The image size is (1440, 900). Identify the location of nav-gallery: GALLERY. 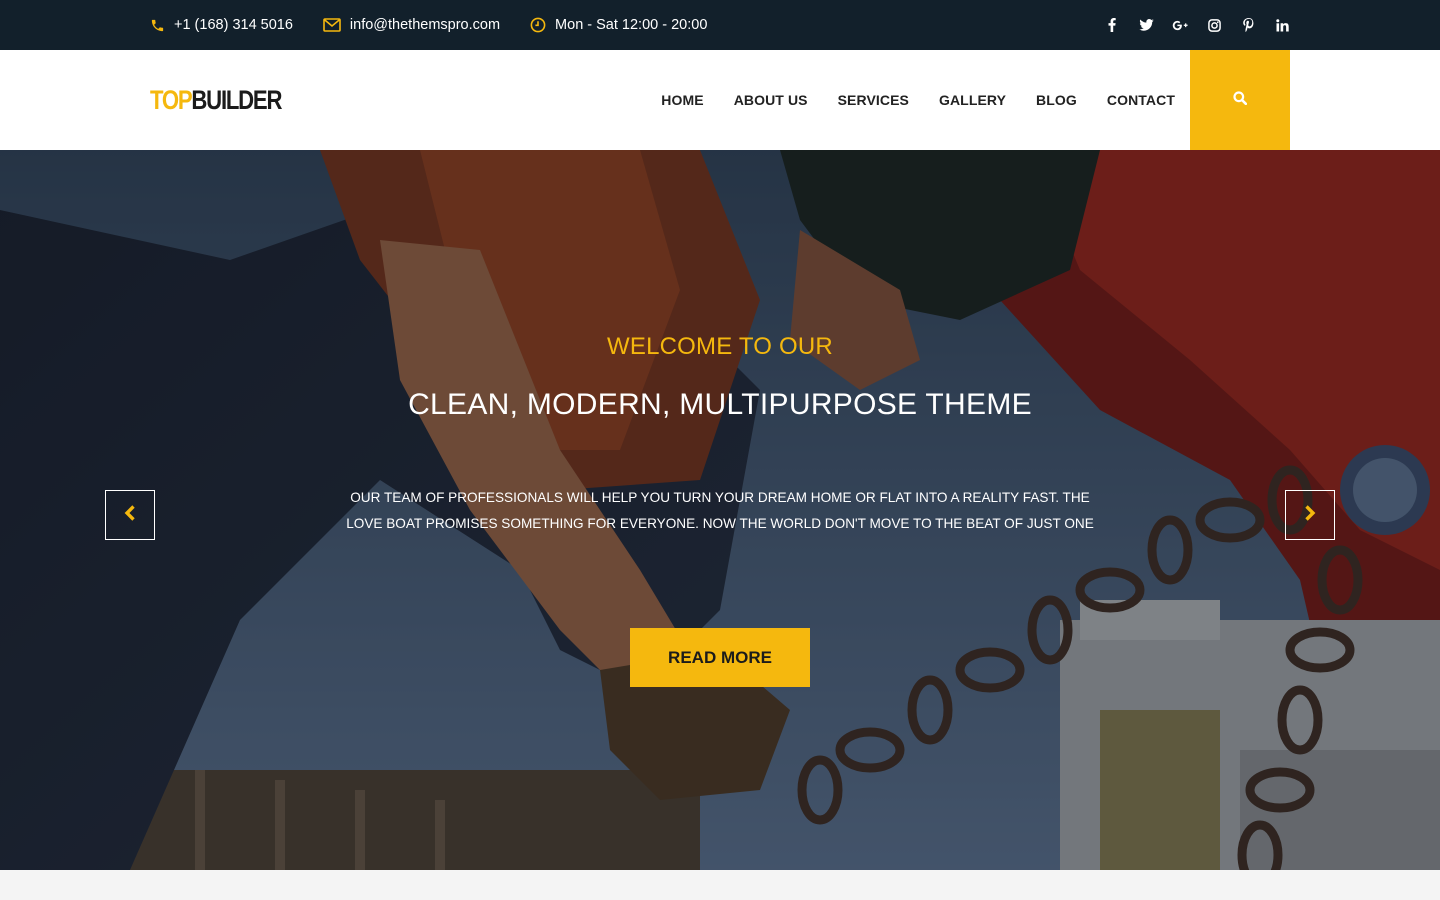
(972, 100).